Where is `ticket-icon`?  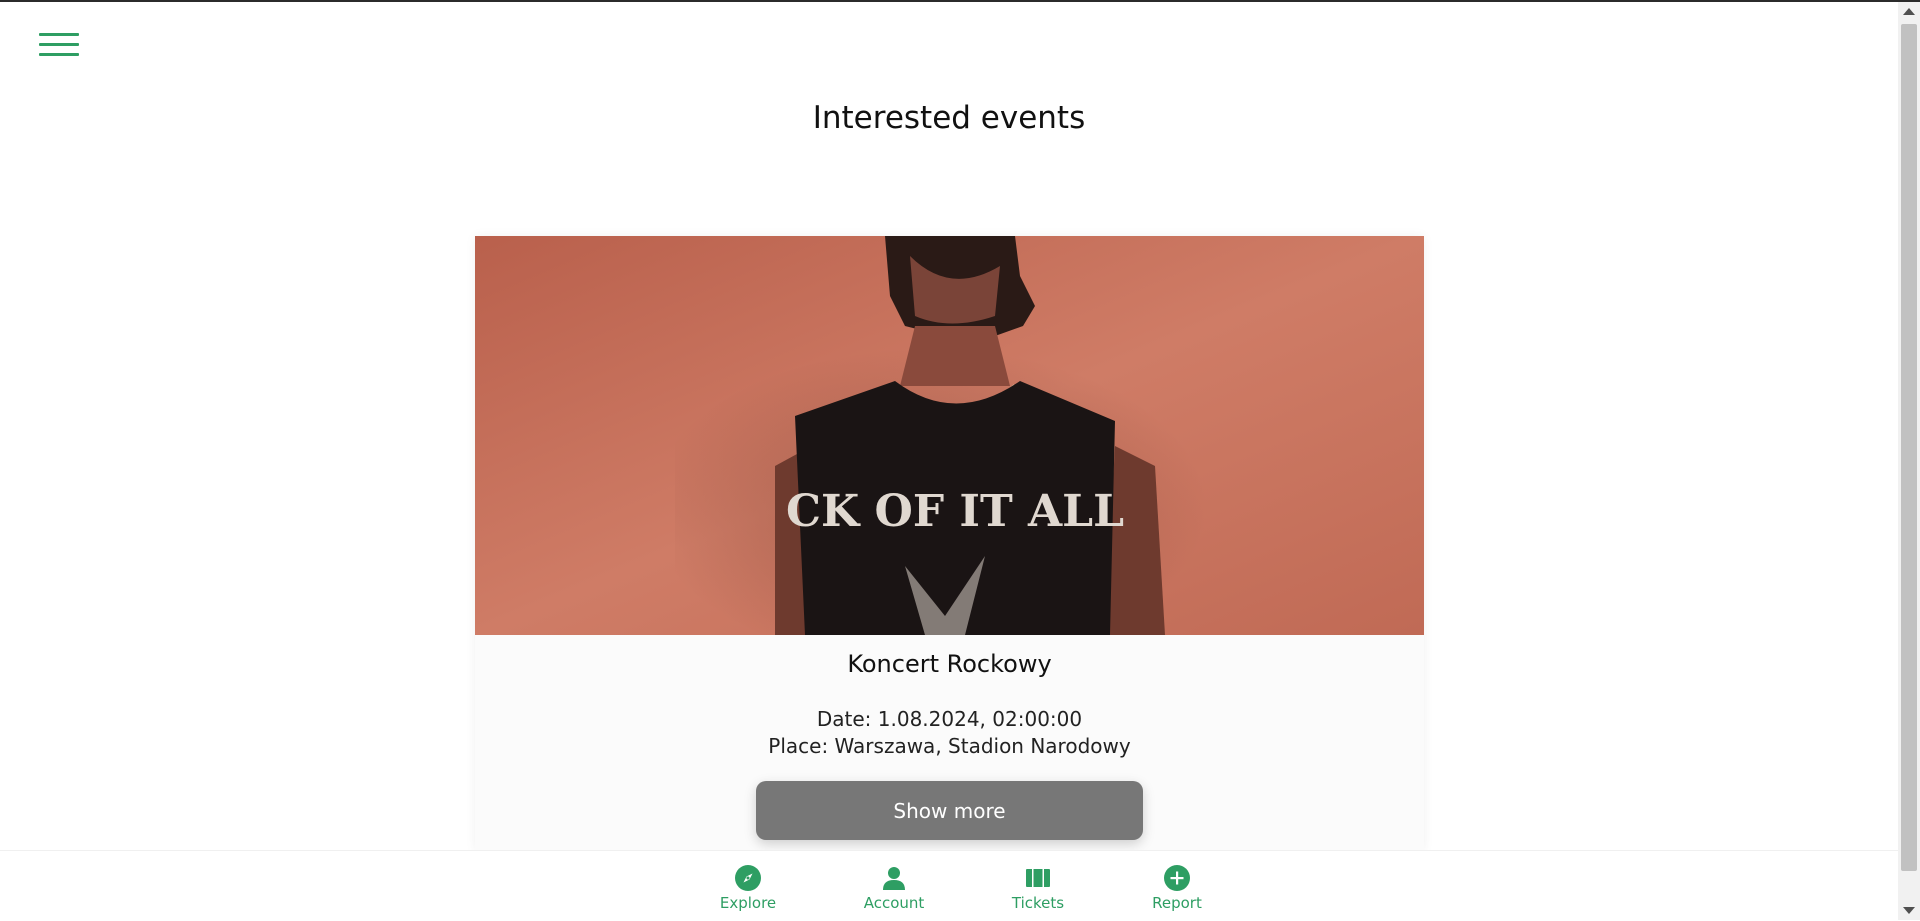
ticket-icon is located at coordinates (1038, 878).